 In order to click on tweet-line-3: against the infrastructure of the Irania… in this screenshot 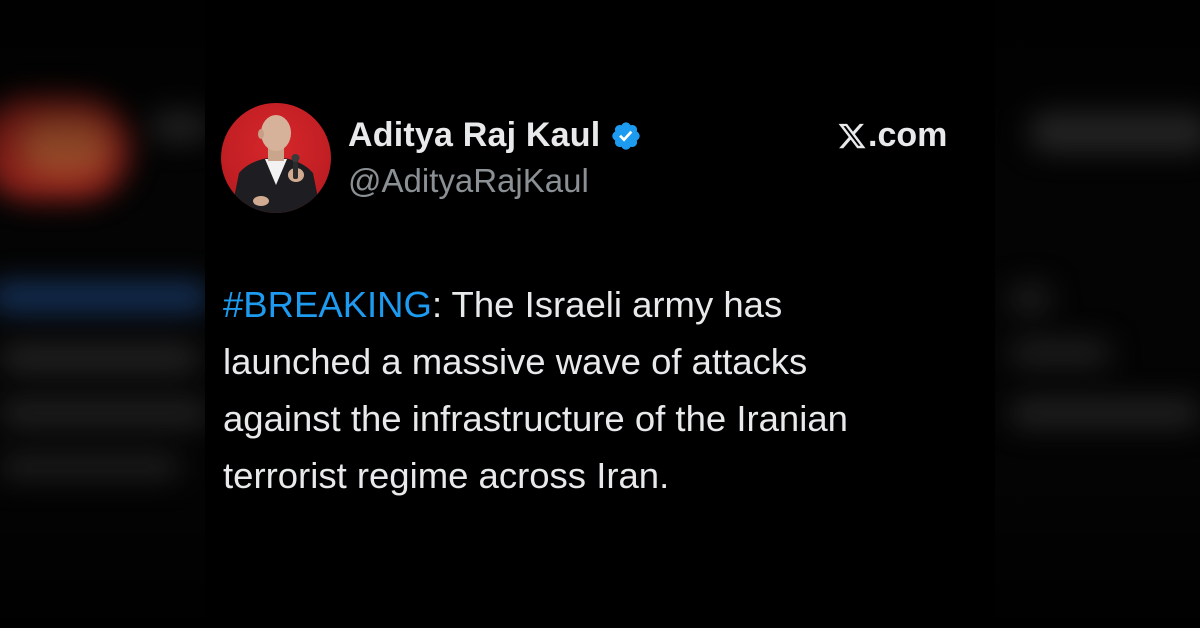, I will do `click(535, 418)`.